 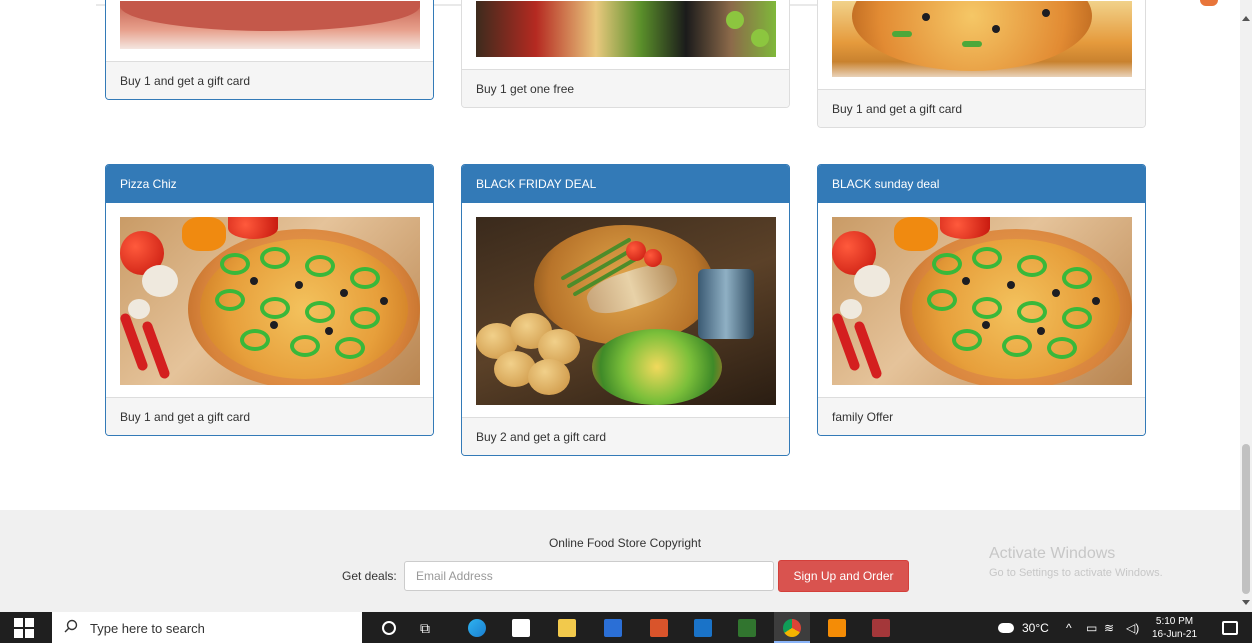 I want to click on cortana-icon, so click(x=389, y=628).